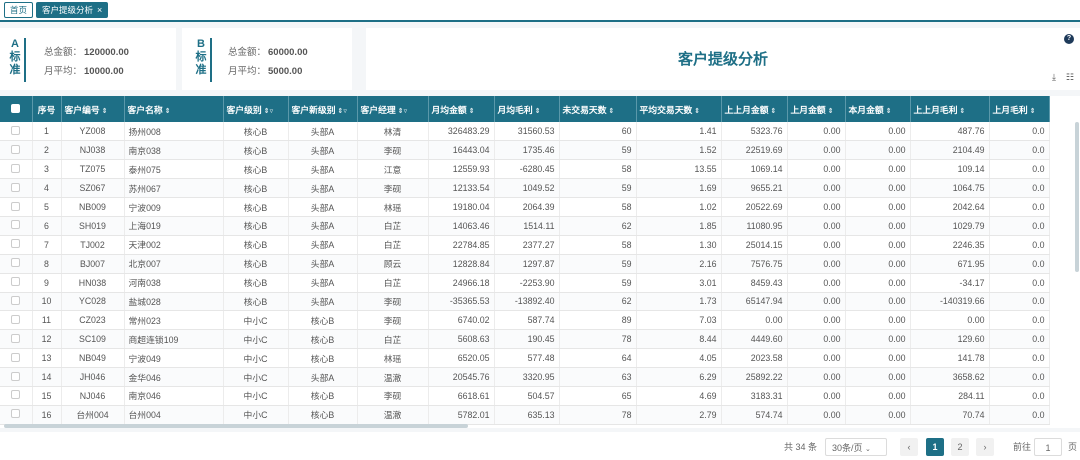 Image resolution: width=1080 pixels, height=460 pixels. What do you see at coordinates (909, 447) in the screenshot?
I see `prev-page-button: ‹` at bounding box center [909, 447].